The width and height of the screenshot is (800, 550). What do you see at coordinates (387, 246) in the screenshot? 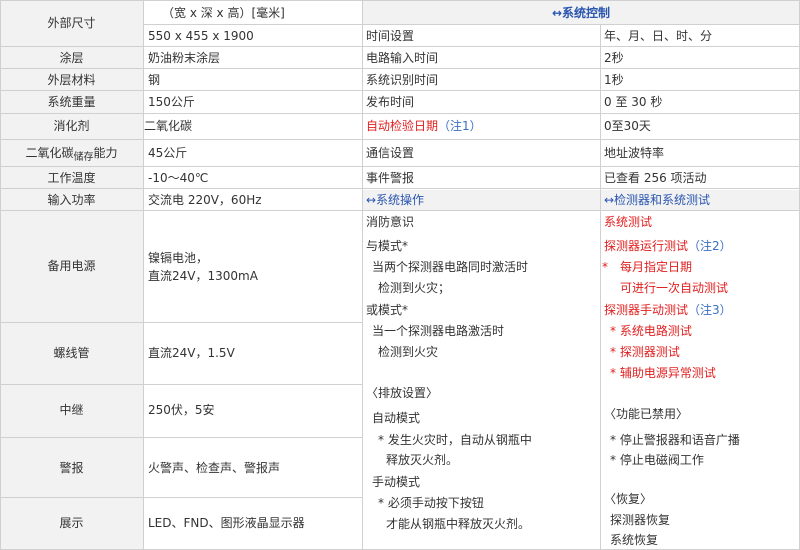
I see `and-mode: 与模式*` at bounding box center [387, 246].